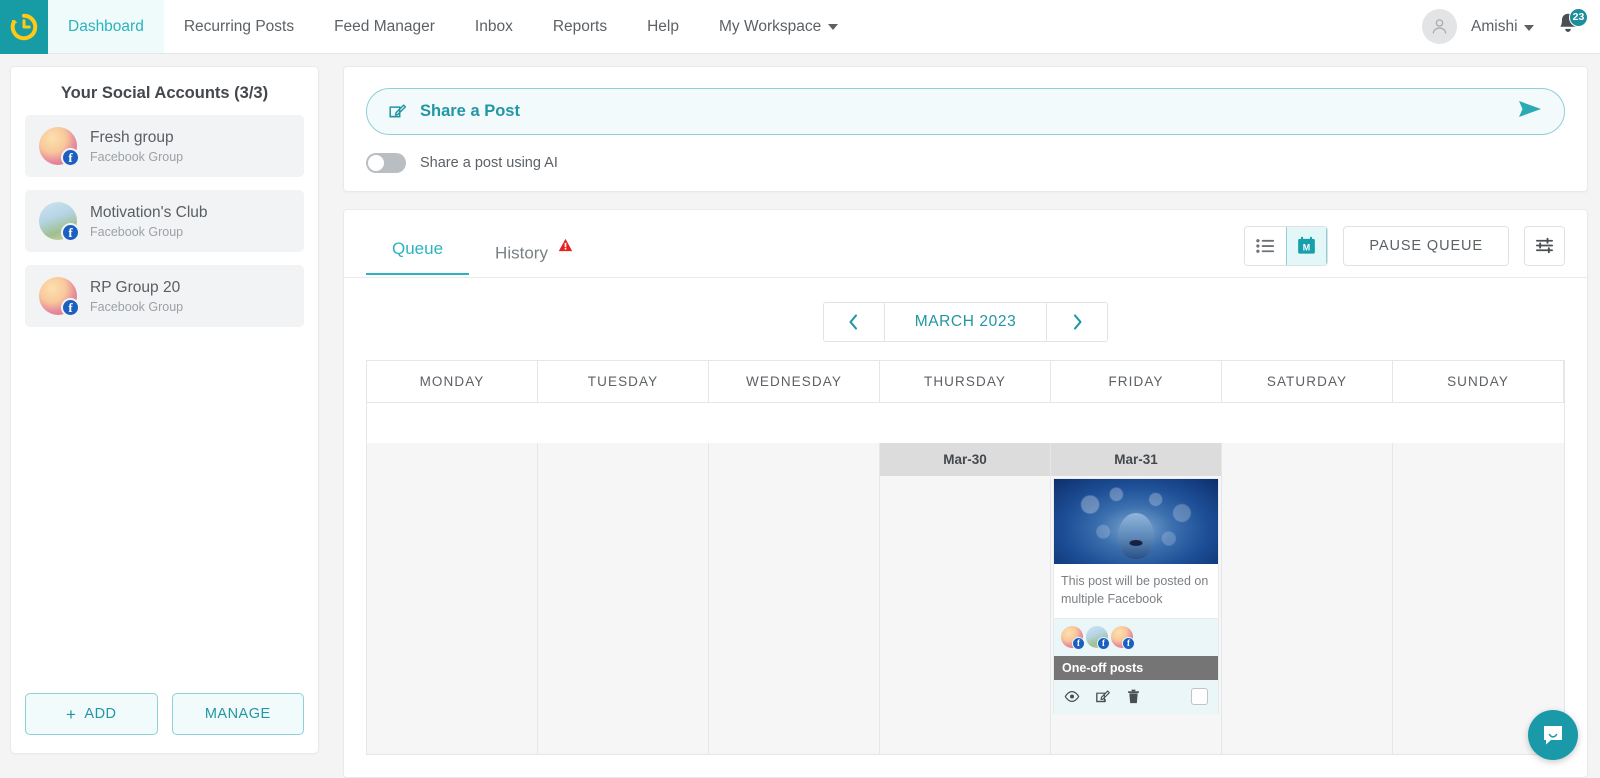 Image resolution: width=1600 pixels, height=778 pixels. Describe the element at coordinates (137, 231) in the screenshot. I see `account-type: Facebook Group` at that location.